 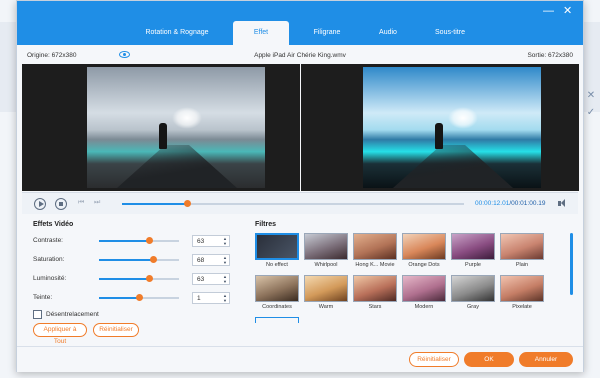 I want to click on deinterlace-label: Désentrelacement, so click(x=72, y=314).